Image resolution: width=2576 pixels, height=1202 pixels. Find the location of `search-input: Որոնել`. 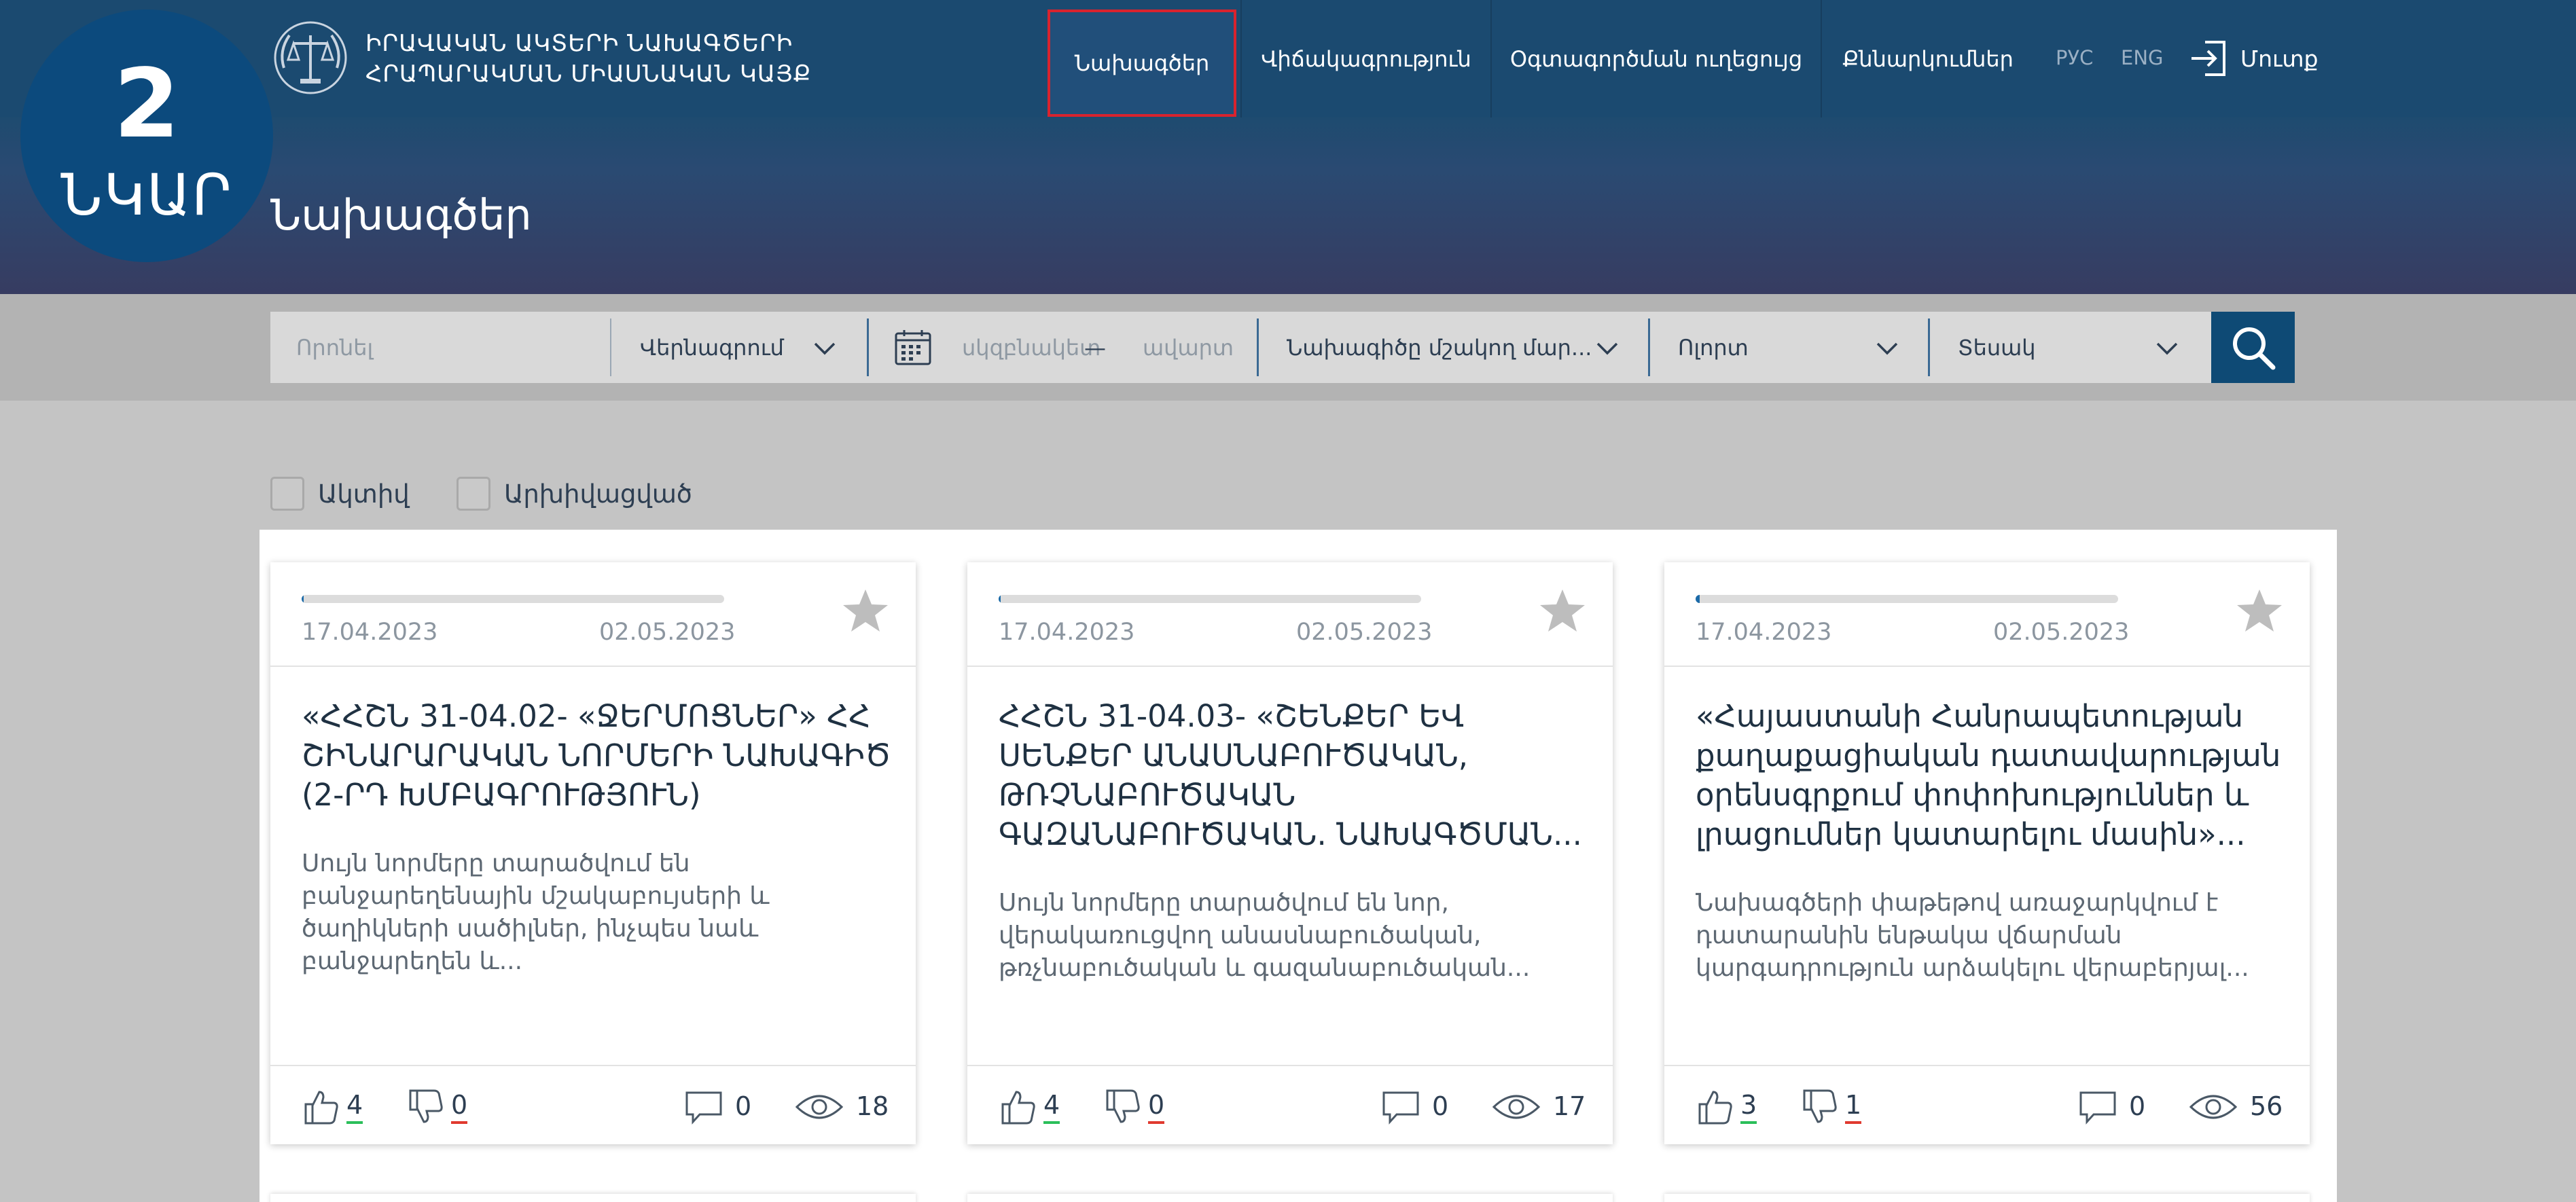

search-input: Որոնել is located at coordinates (445, 347).